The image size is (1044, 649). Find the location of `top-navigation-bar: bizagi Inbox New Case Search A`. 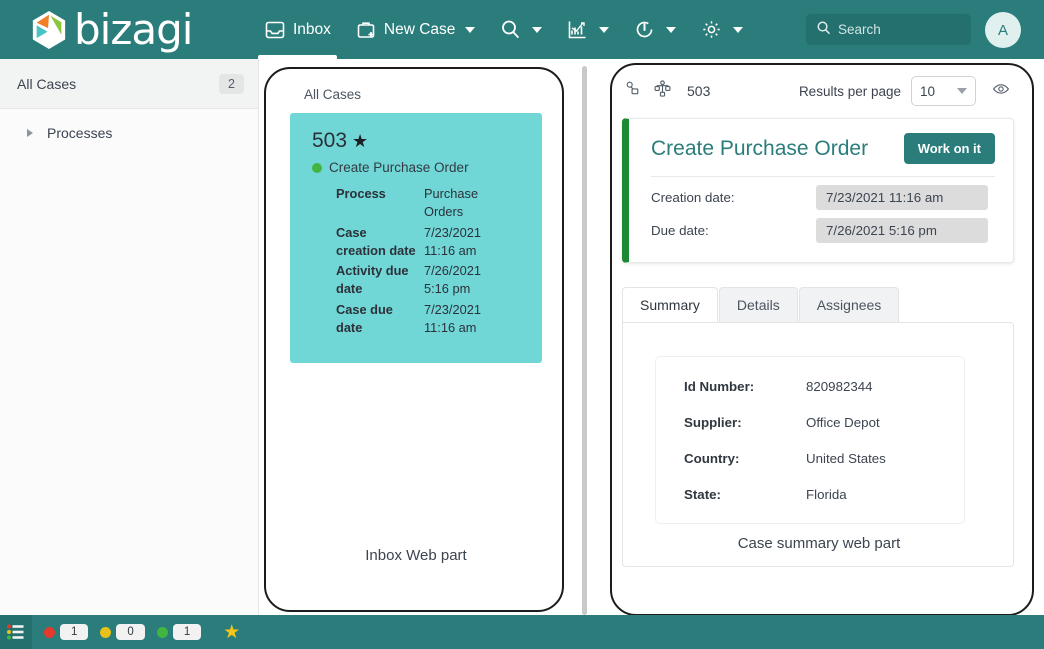

top-navigation-bar: bizagi Inbox New Case Search A is located at coordinates (522, 29).